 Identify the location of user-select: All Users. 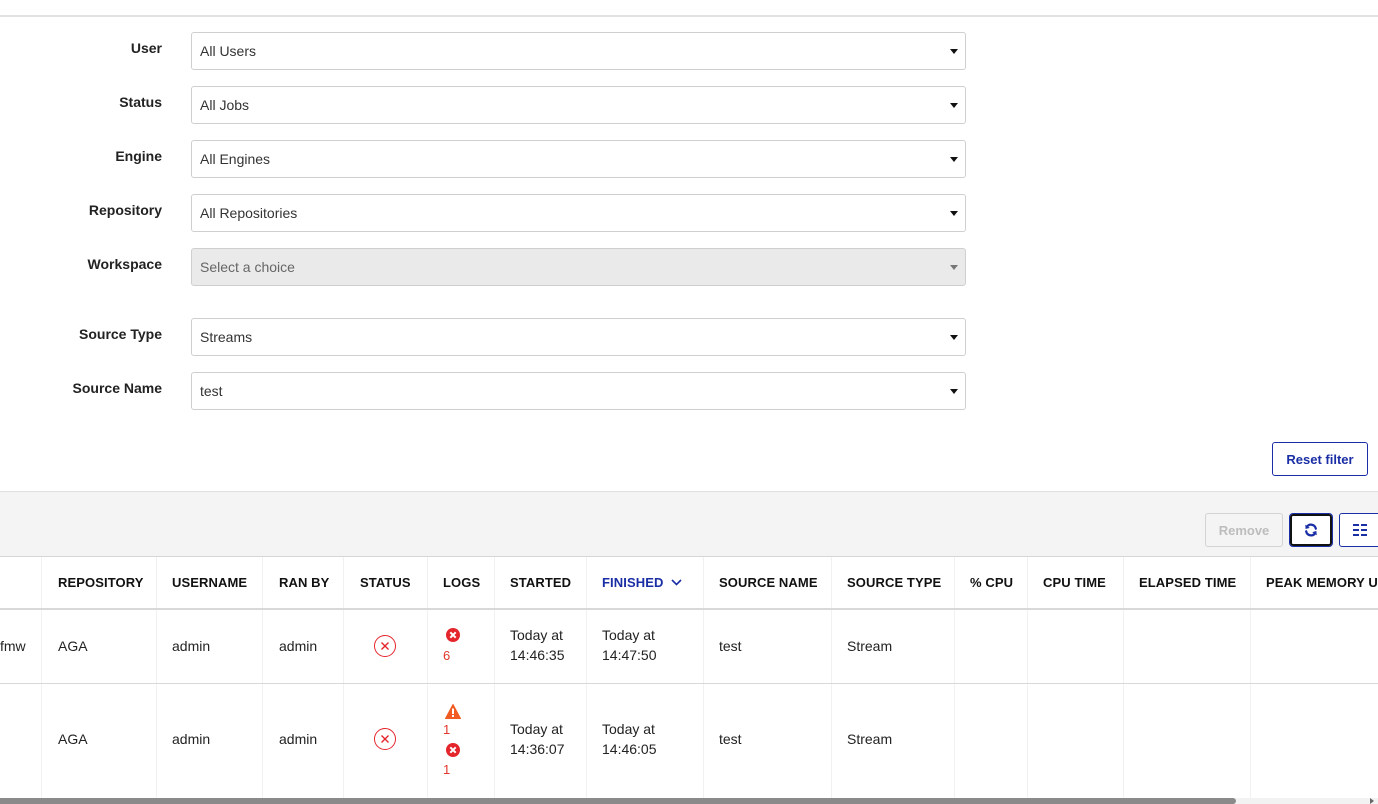
(578, 51).